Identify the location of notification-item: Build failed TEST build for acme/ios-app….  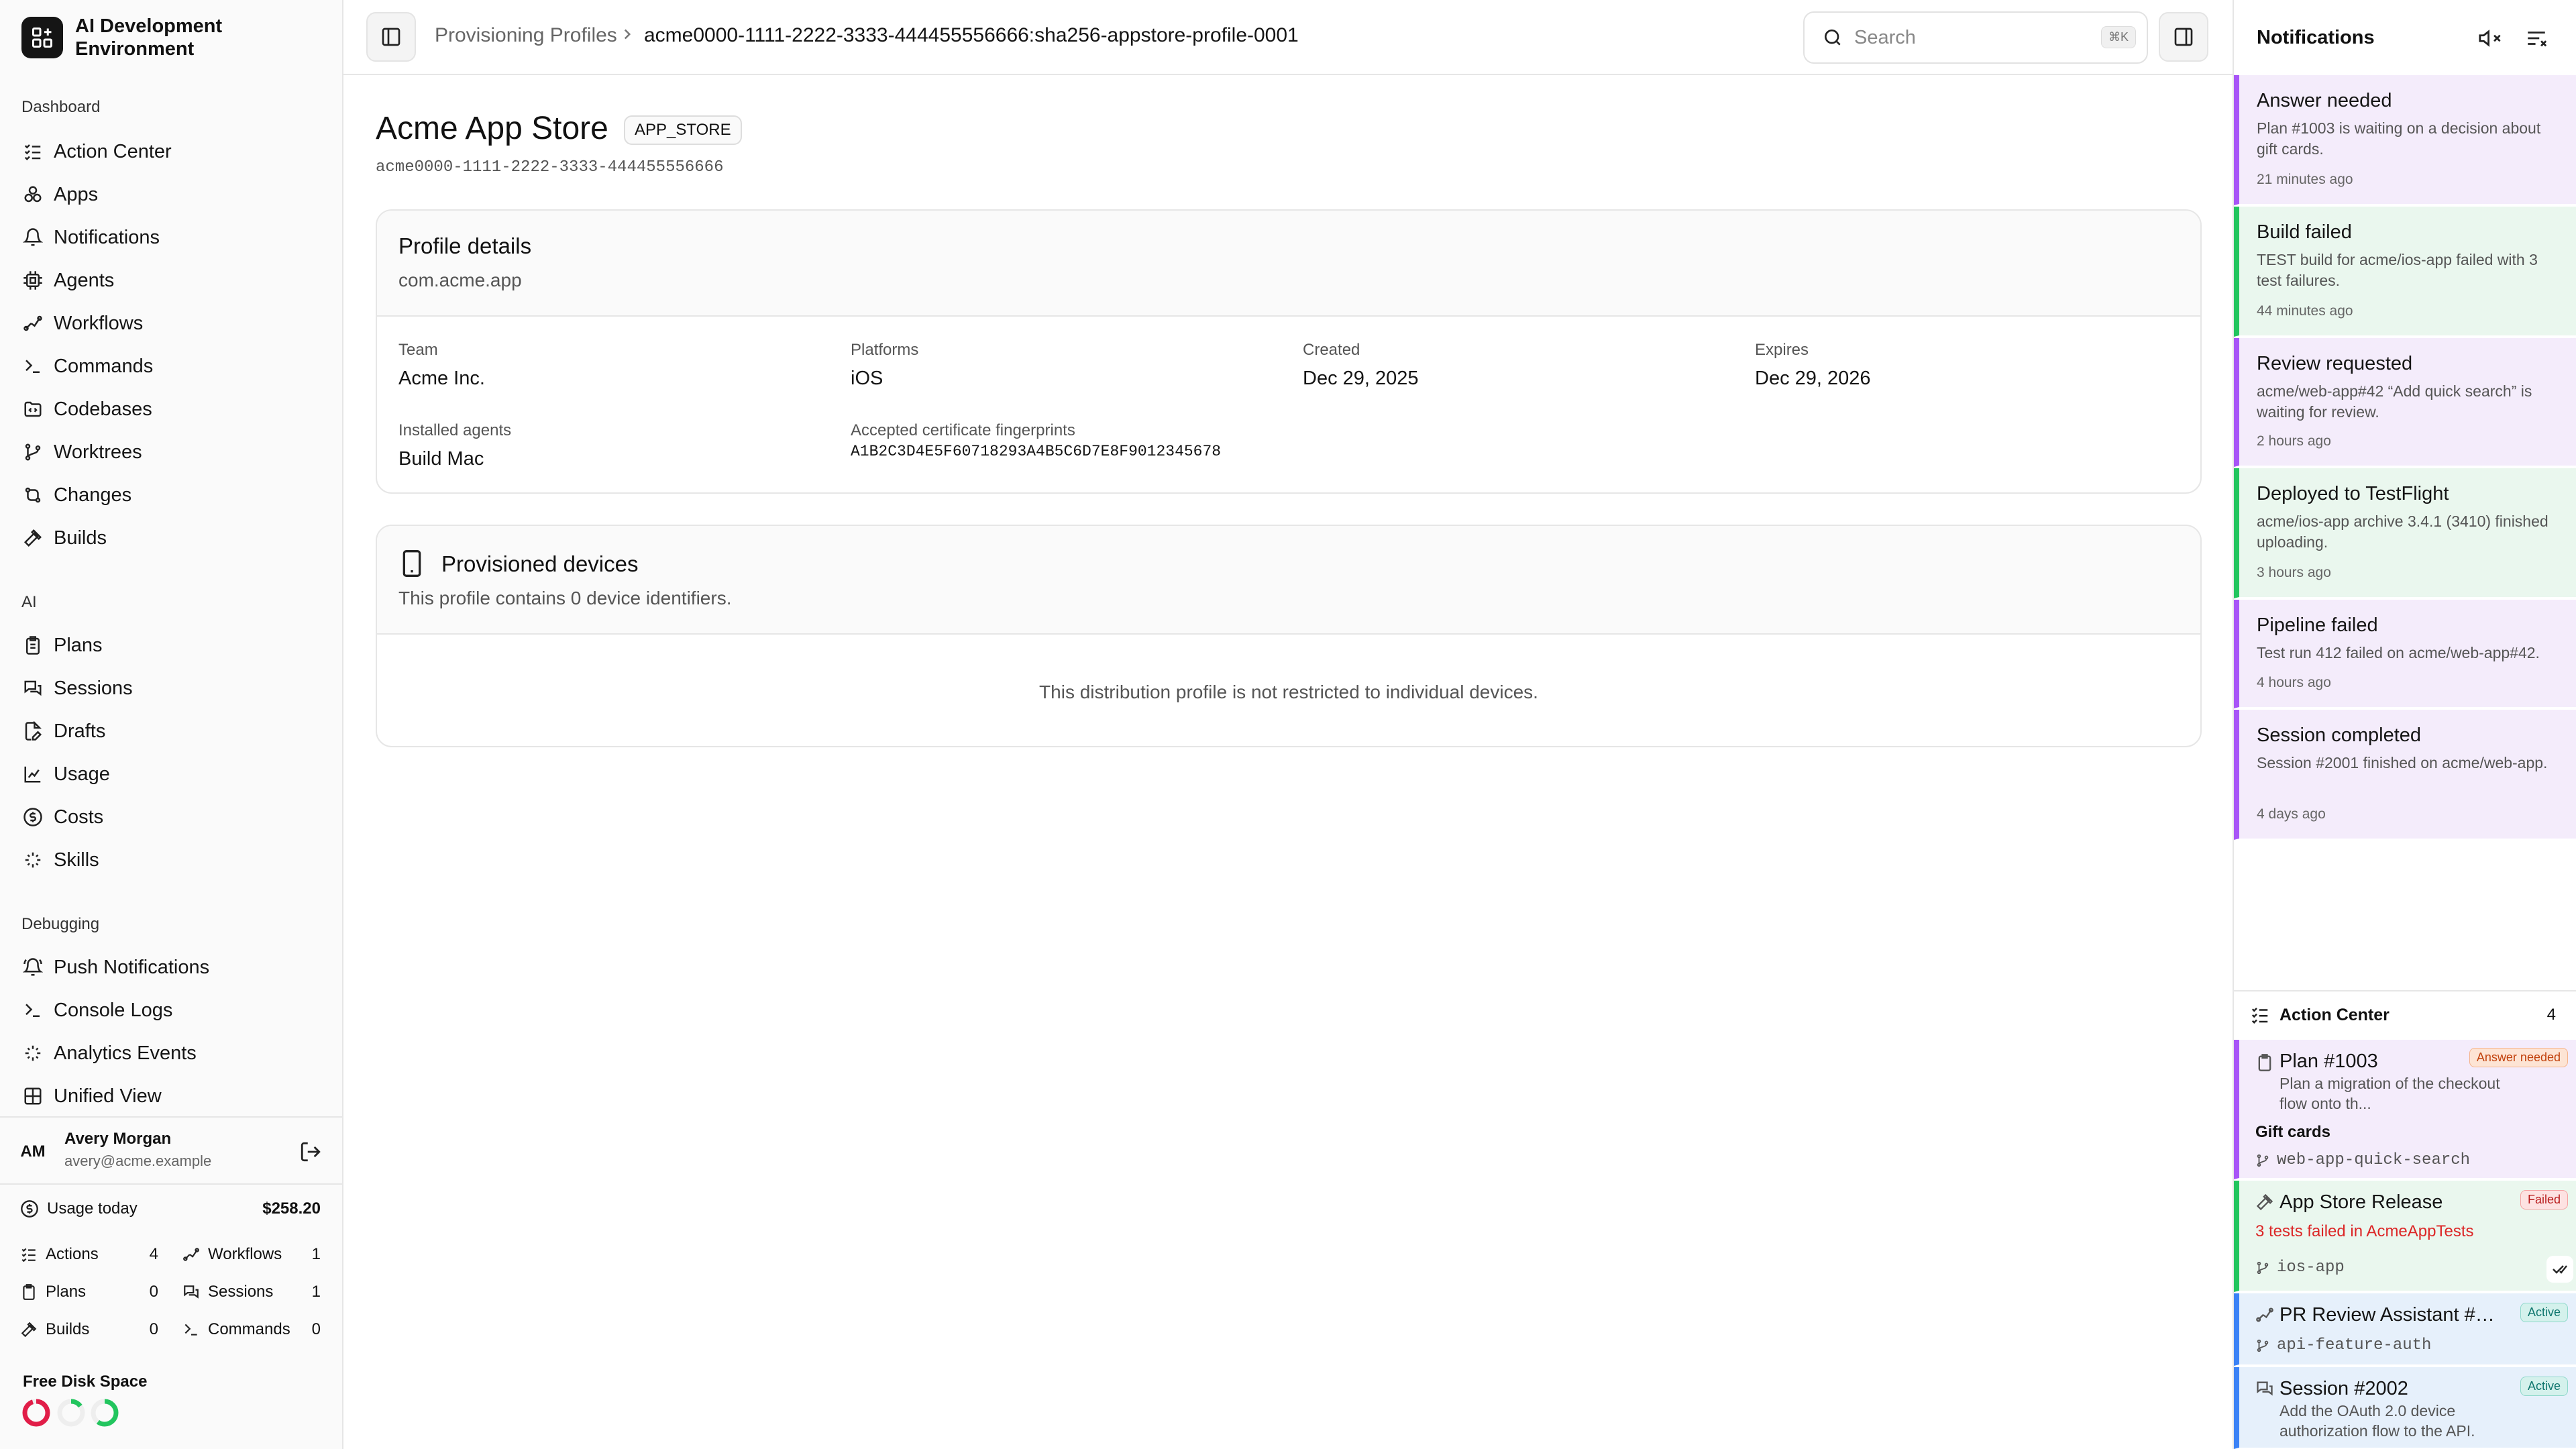
(2405, 272).